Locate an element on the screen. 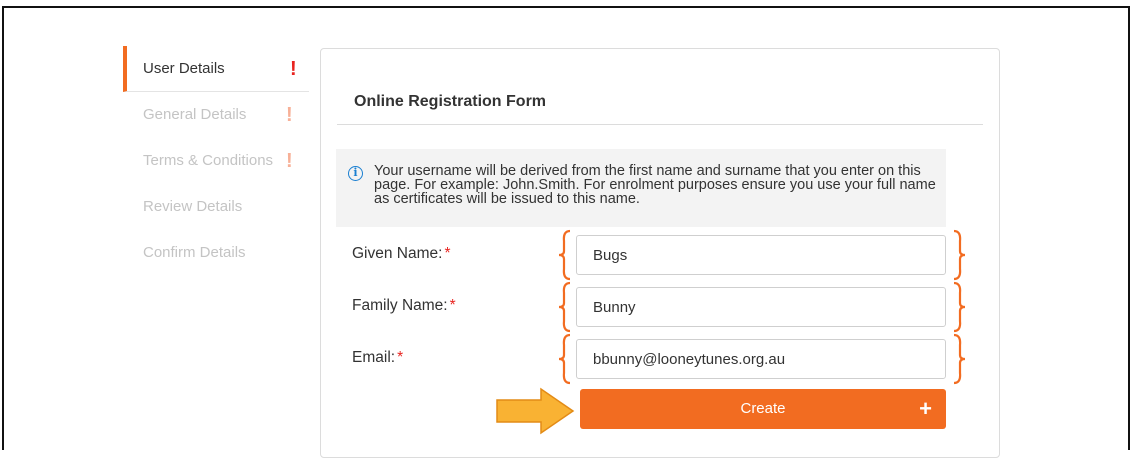 The width and height of the screenshot is (1130, 458). family-name-row: Family Name: * is located at coordinates (661, 307).